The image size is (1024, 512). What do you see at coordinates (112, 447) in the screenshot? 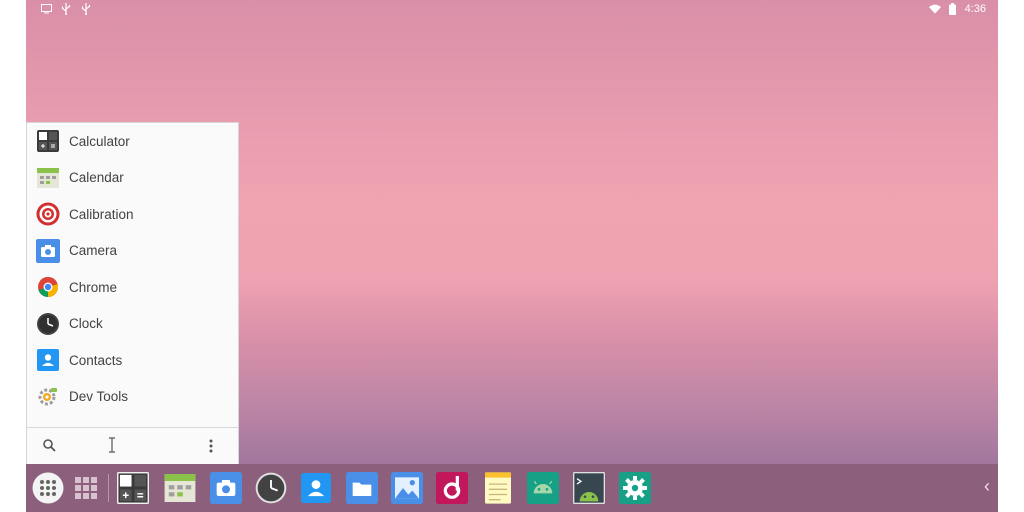
I see `text-cursor-icon` at bounding box center [112, 447].